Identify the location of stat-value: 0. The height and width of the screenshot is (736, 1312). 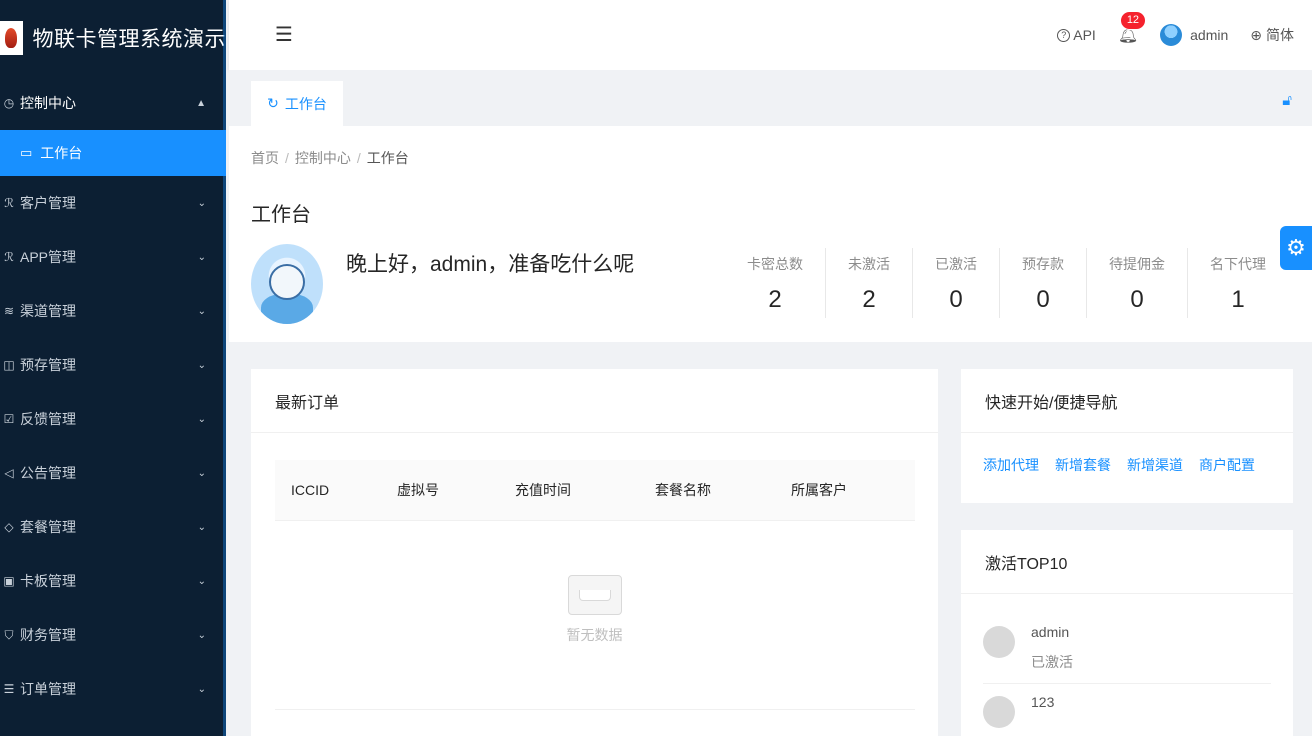
(1137, 299).